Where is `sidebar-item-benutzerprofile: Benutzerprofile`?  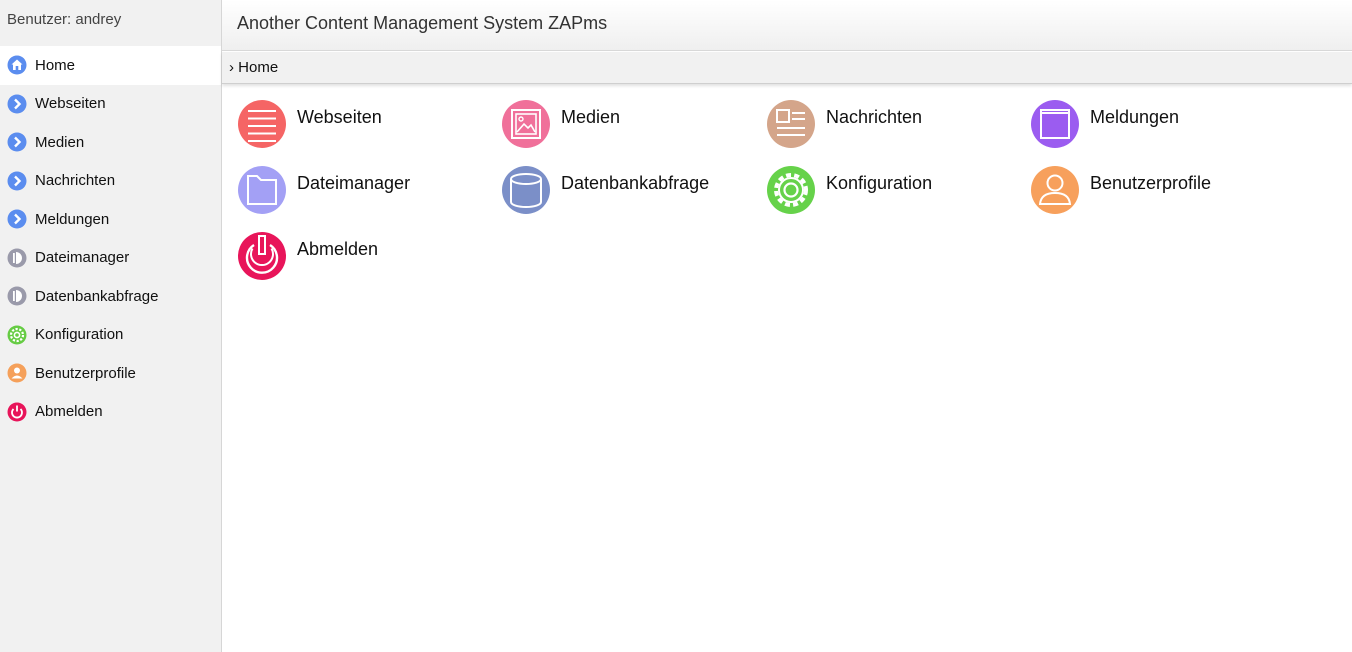
sidebar-item-benutzerprofile: Benutzerprofile is located at coordinates (110, 373).